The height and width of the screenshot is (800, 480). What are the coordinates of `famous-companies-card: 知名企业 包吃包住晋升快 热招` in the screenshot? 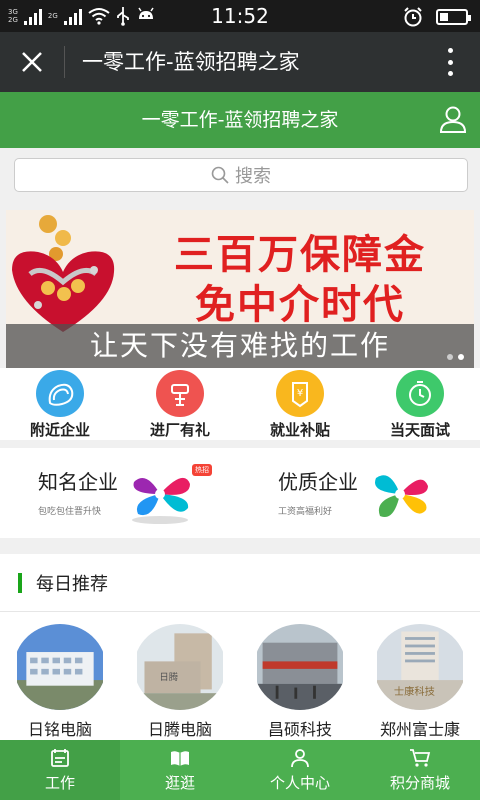 It's located at (120, 493).